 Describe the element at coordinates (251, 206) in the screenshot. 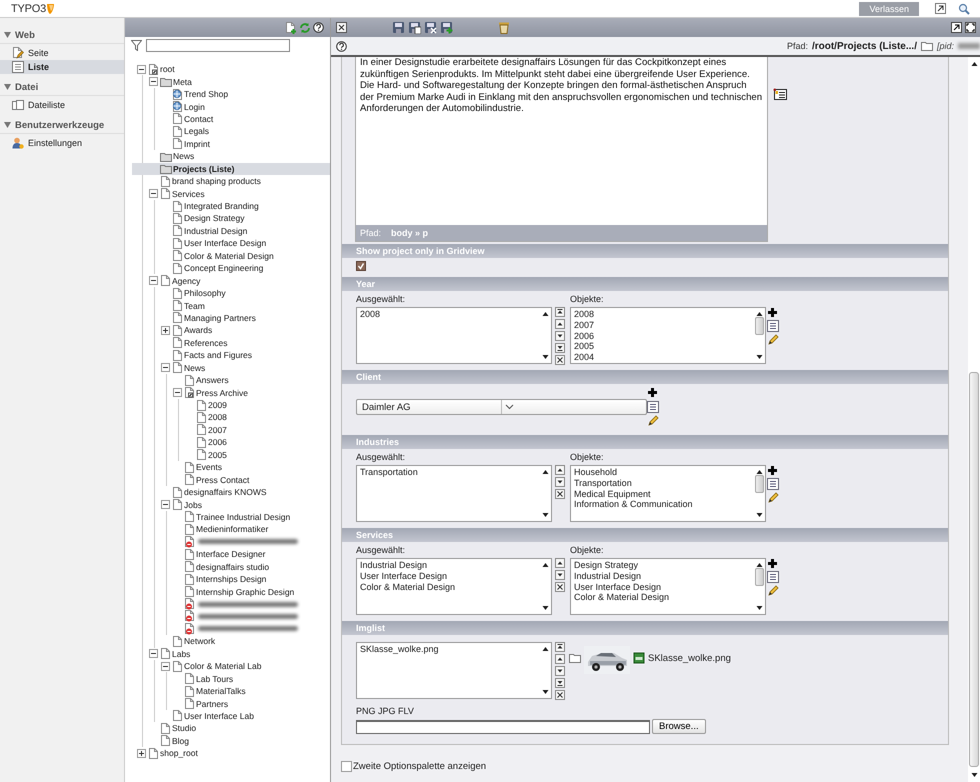

I see `tree-item: Integrated Branding` at that location.